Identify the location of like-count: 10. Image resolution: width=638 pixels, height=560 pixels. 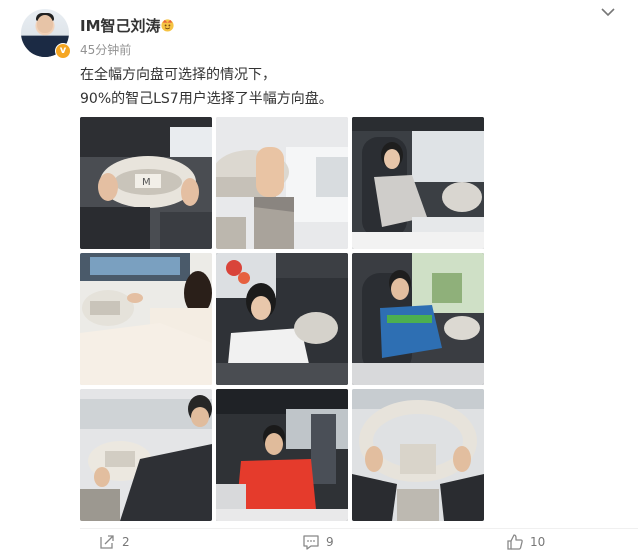
(538, 542).